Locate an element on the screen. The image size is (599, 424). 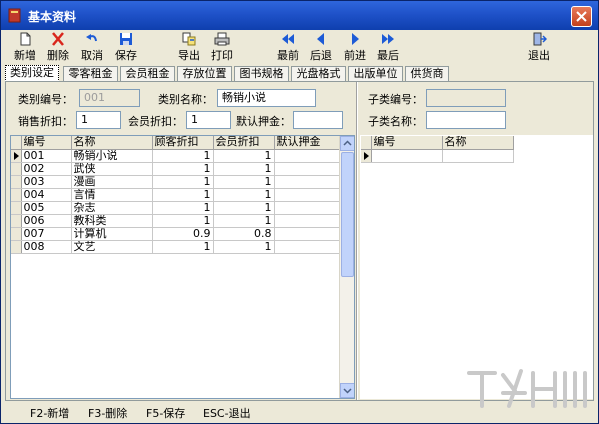
table-row: 008 文艺 1 1 is located at coordinates (176, 247).